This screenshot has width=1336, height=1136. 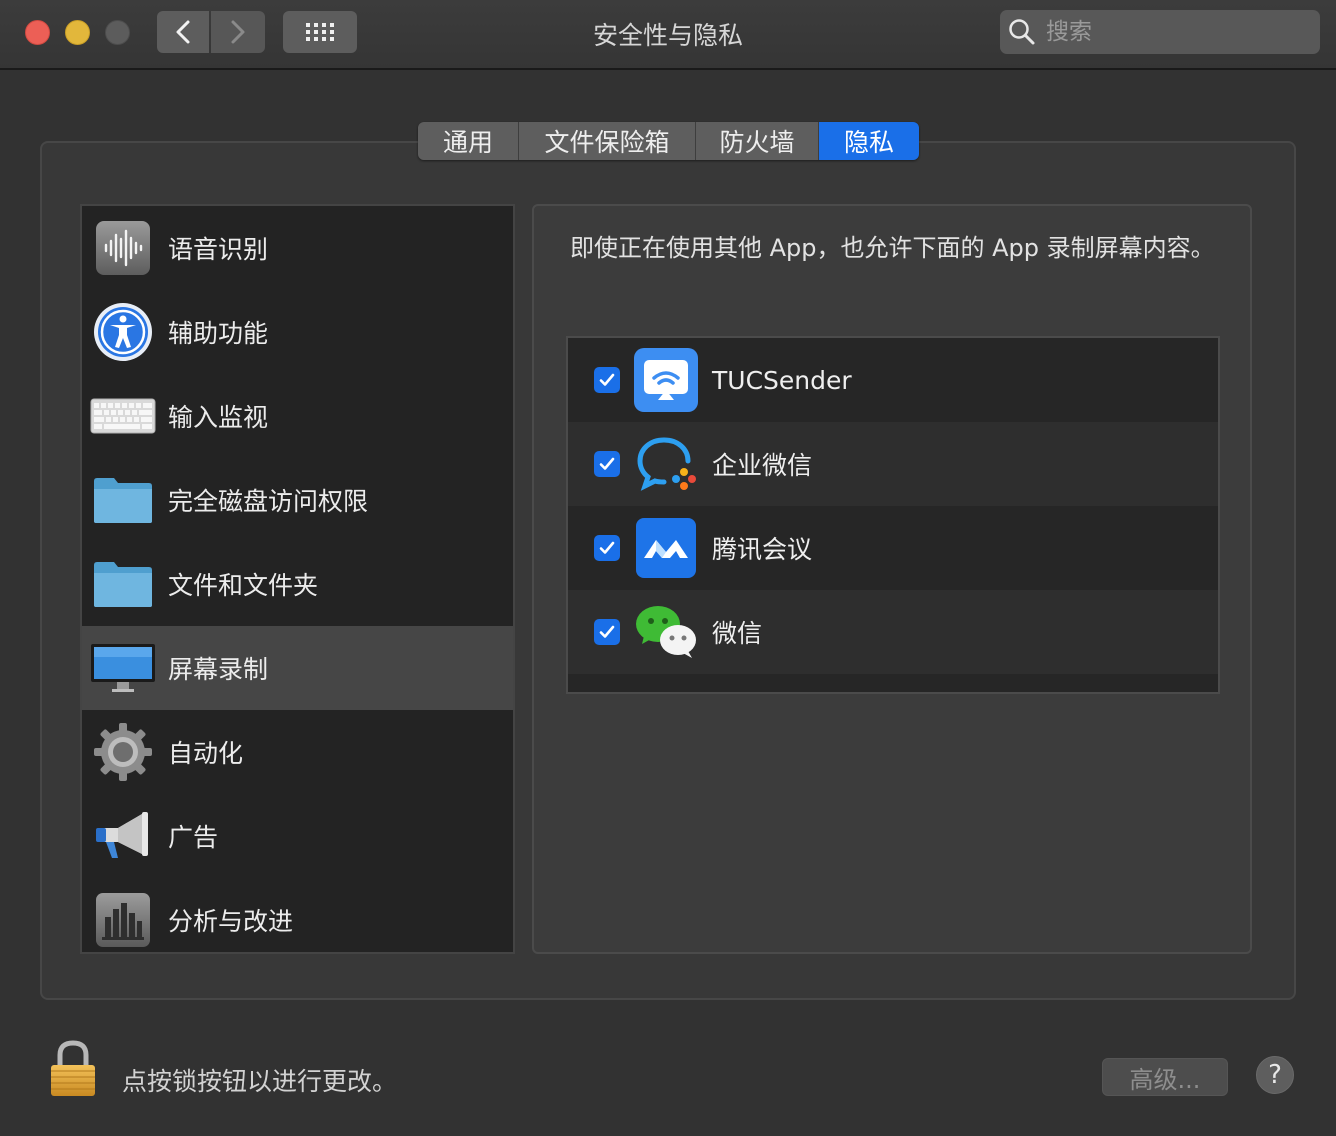 What do you see at coordinates (123, 752) in the screenshot?
I see `gear-icon` at bounding box center [123, 752].